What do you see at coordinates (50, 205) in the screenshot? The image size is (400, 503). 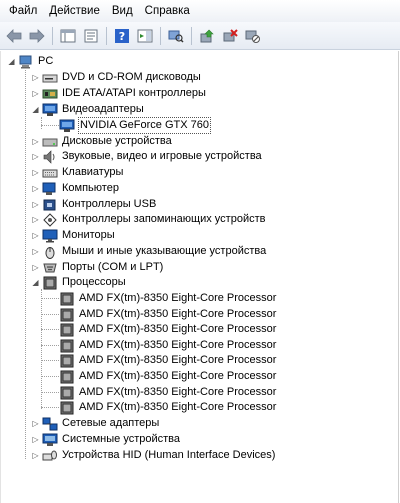 I see `usb-controller-icon` at bounding box center [50, 205].